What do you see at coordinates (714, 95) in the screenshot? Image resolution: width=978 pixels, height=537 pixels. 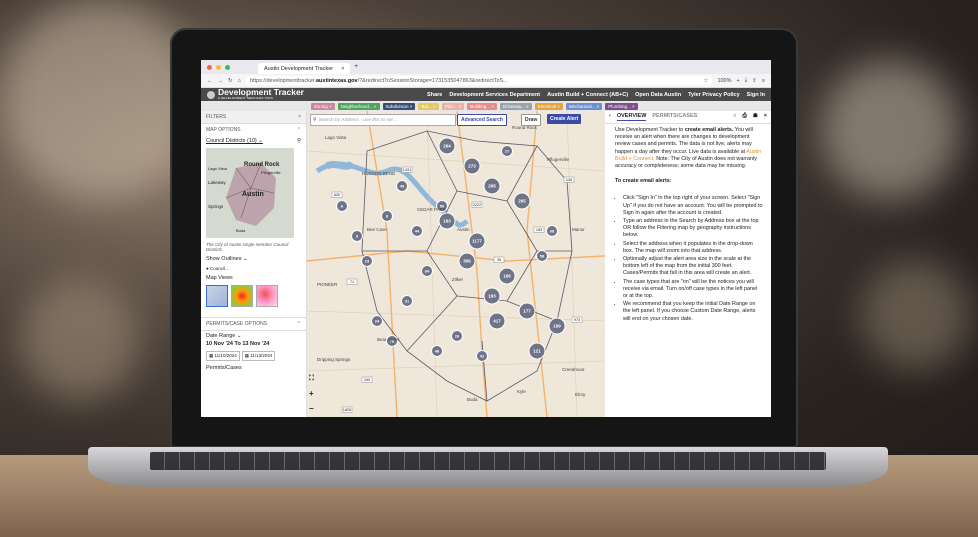 I see `nav-link-privacy: Tyler Privacy Policy` at bounding box center [714, 95].